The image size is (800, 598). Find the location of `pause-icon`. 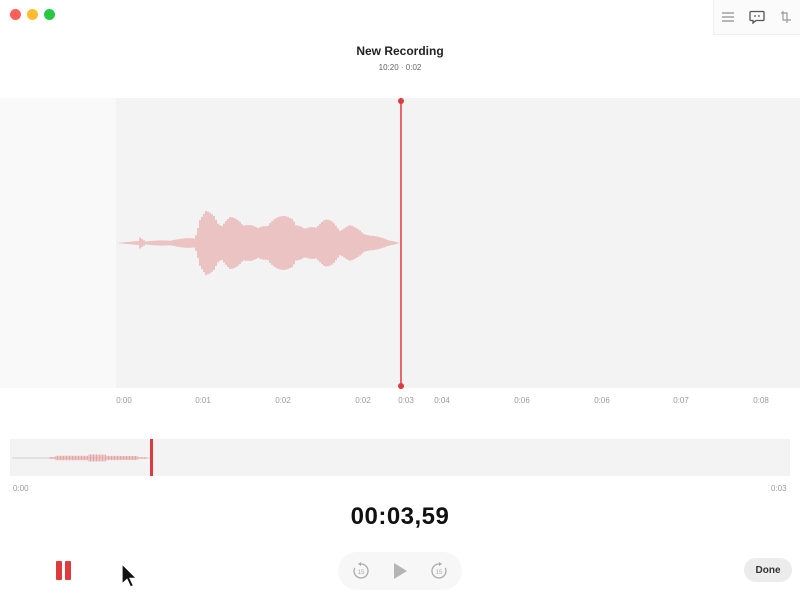

pause-icon is located at coordinates (58, 570).